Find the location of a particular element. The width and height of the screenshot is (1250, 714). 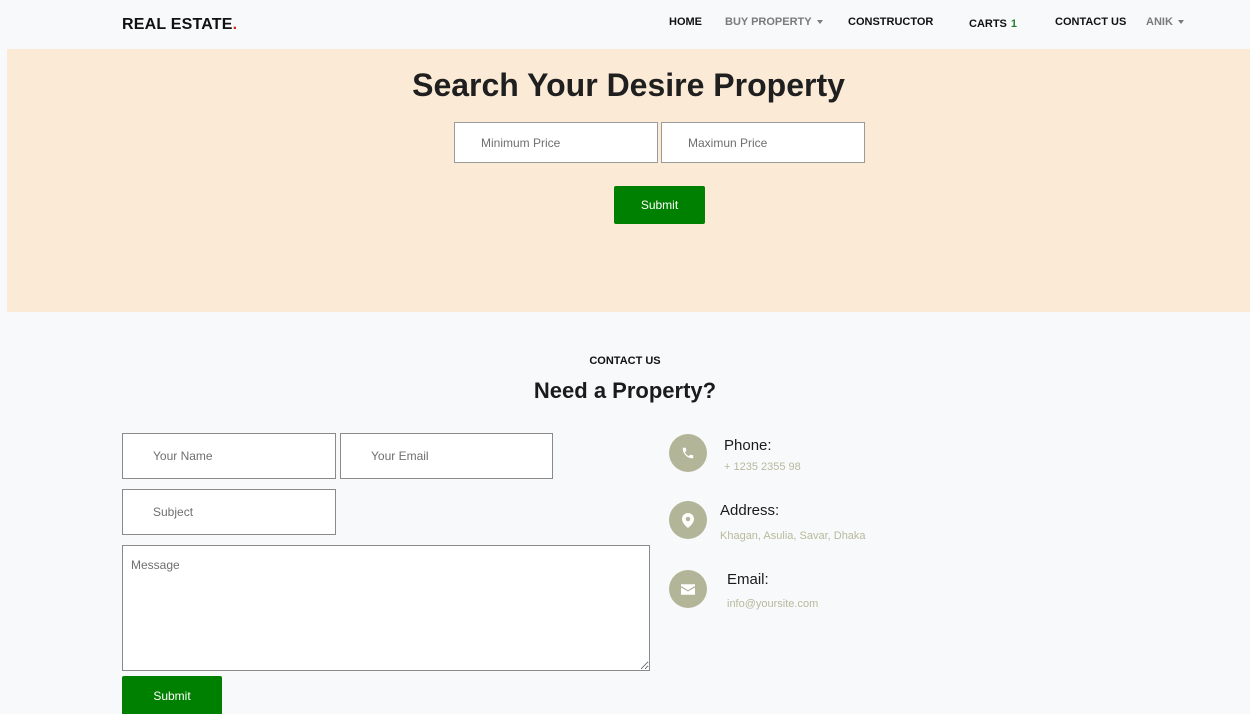

nav-buy-property-label: BUY PROPERTY is located at coordinates (768, 22).